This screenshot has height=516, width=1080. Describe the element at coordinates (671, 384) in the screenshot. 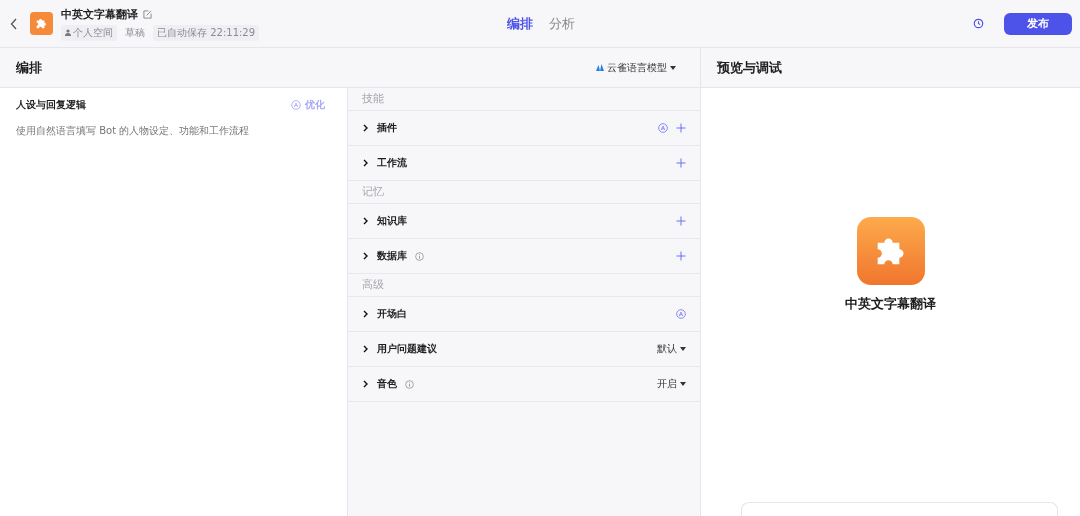

I see `option-select: 开启` at that location.